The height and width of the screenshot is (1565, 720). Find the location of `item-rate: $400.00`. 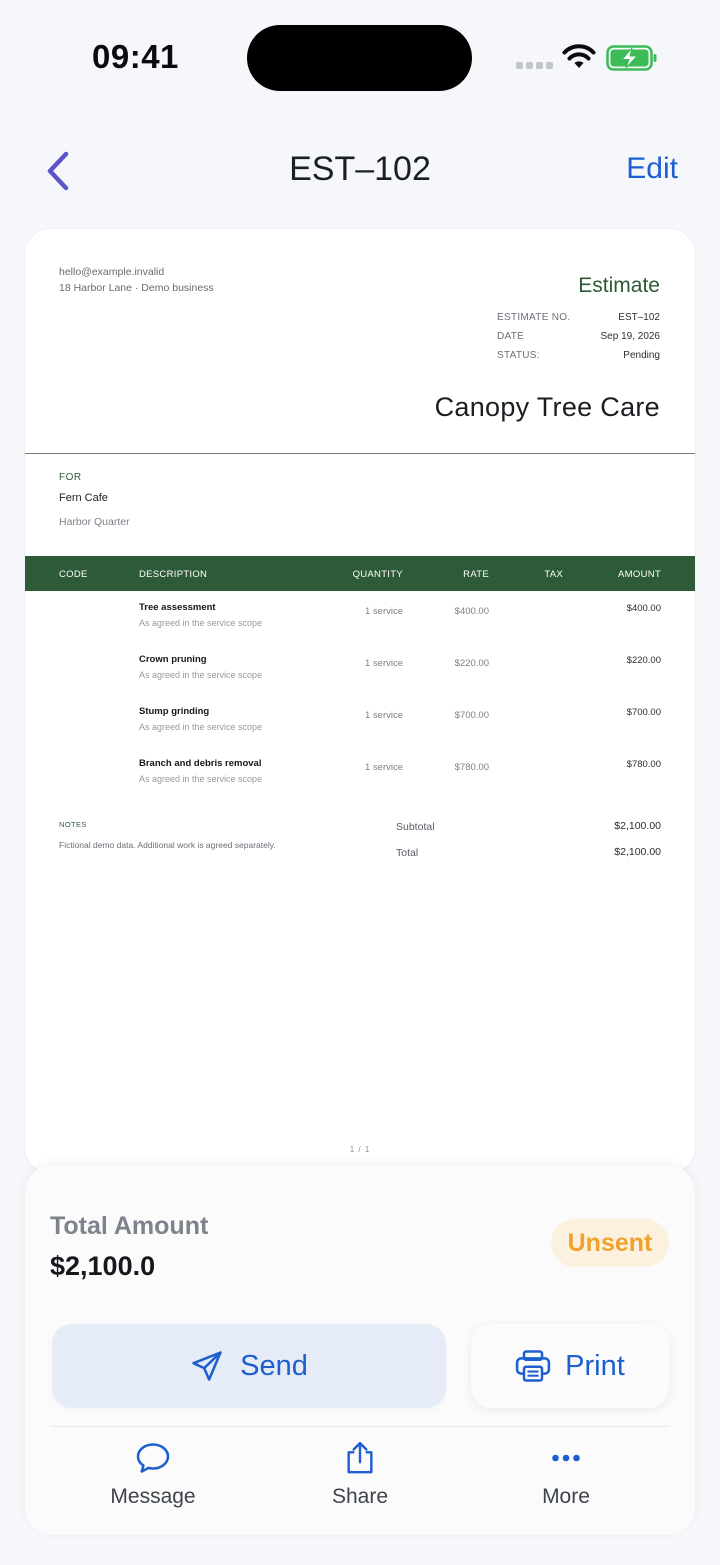

item-rate: $400.00 is located at coordinates (471, 611).